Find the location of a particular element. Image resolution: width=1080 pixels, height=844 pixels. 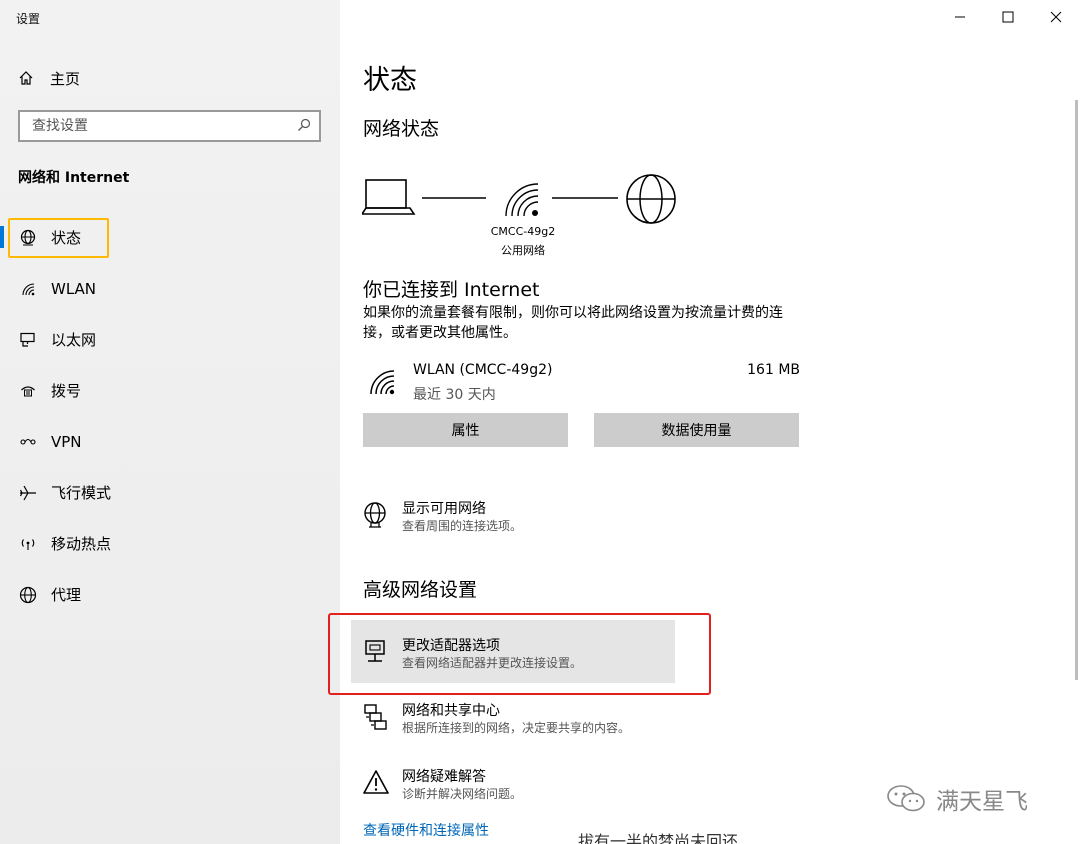

annotation-highlight-box is located at coordinates (58, 238).